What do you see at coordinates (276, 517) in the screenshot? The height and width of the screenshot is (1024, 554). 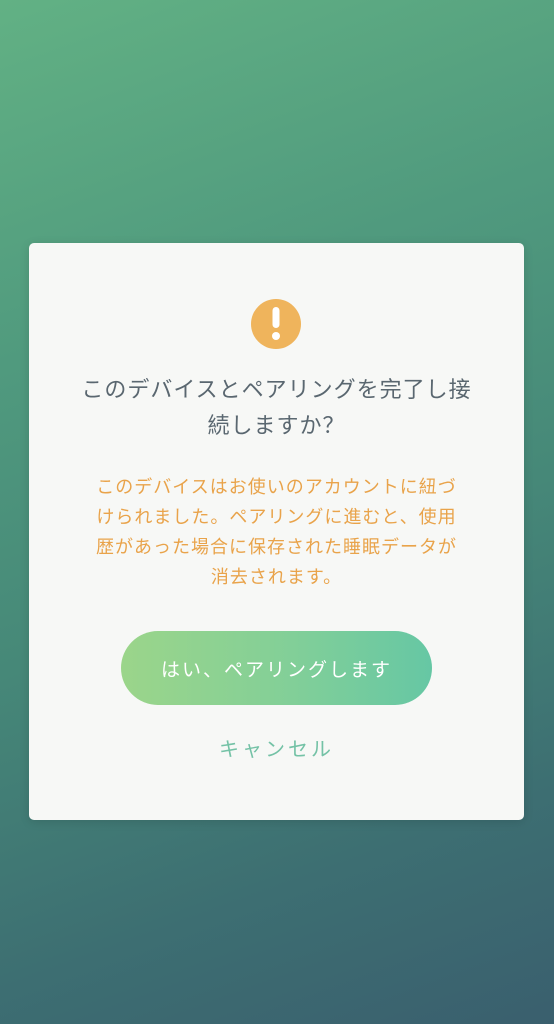 I see `dialog-message-line: けられました。ペアリングに進むと、使用` at bounding box center [276, 517].